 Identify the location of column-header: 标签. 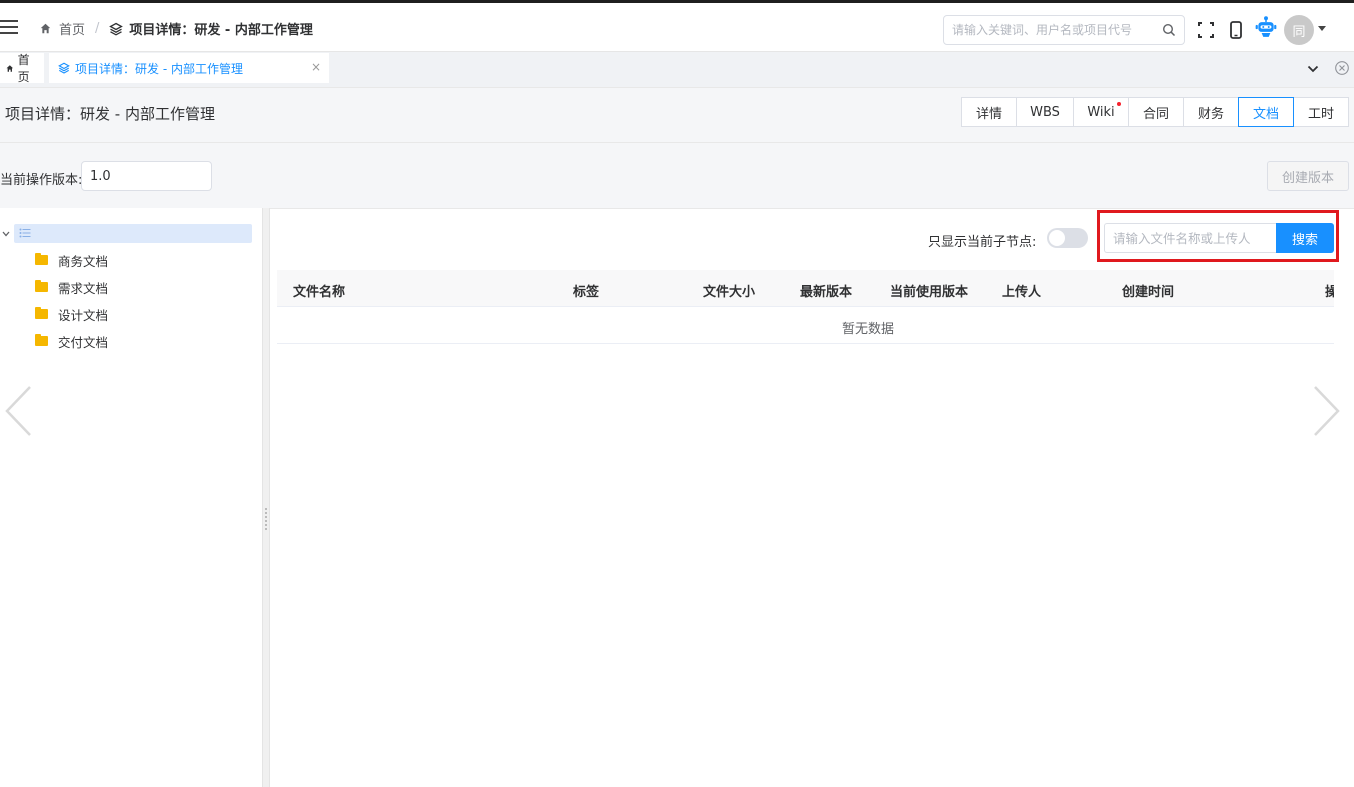
(586, 290).